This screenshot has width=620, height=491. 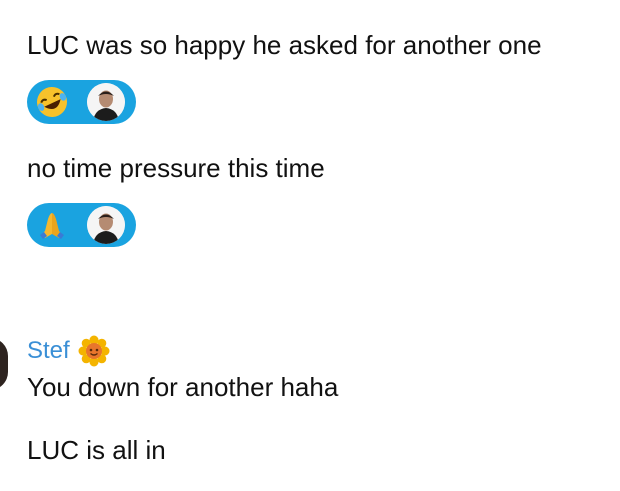 What do you see at coordinates (183, 387) in the screenshot?
I see `message-text: You down for another haha` at bounding box center [183, 387].